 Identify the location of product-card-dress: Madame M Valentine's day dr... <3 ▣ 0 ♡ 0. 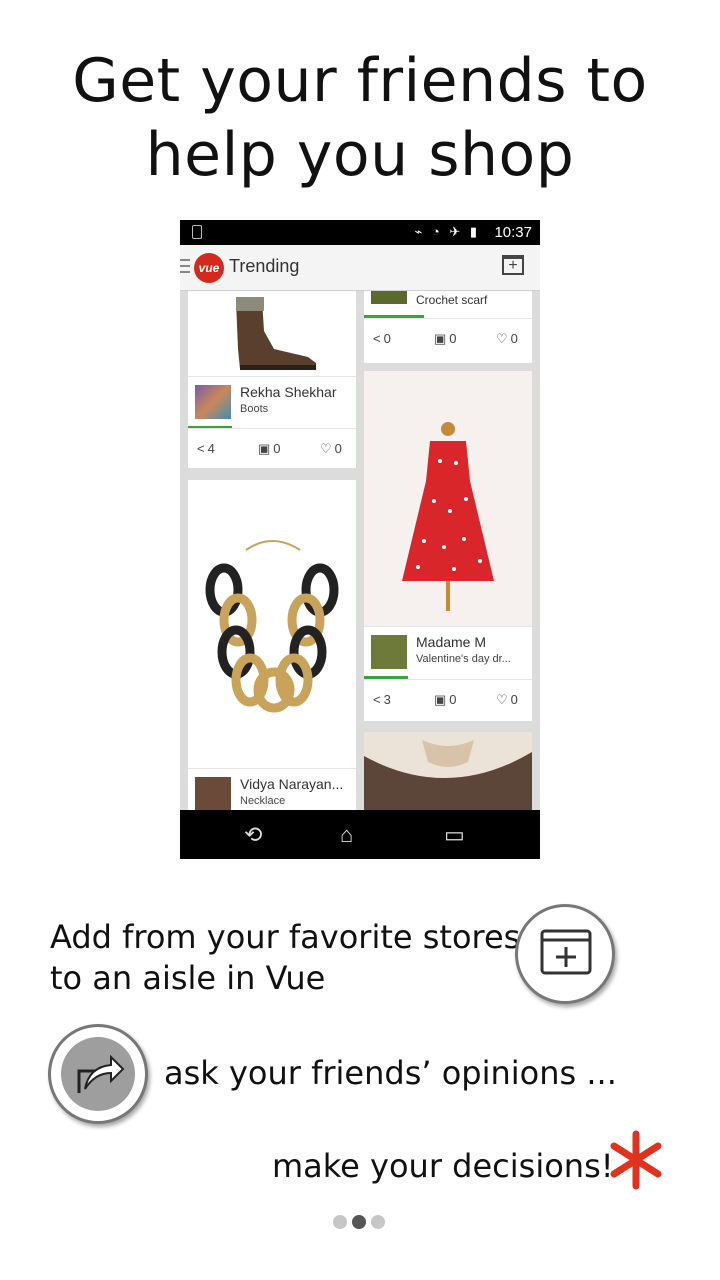
(448, 546).